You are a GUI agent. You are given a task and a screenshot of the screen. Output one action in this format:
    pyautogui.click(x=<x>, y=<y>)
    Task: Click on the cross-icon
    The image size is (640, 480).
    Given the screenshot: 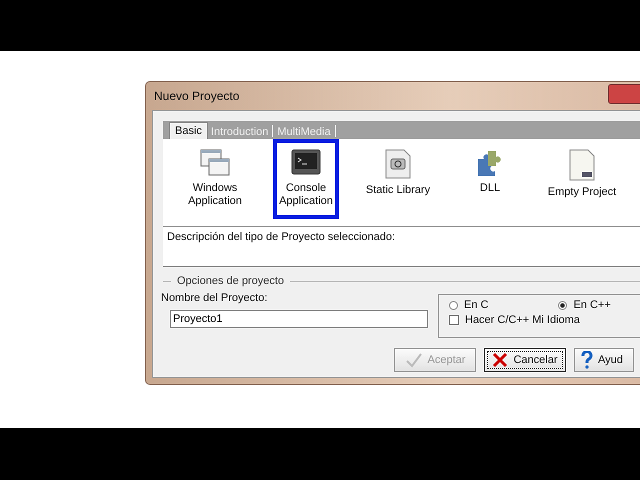 What is the action you would take?
    pyautogui.click(x=500, y=360)
    